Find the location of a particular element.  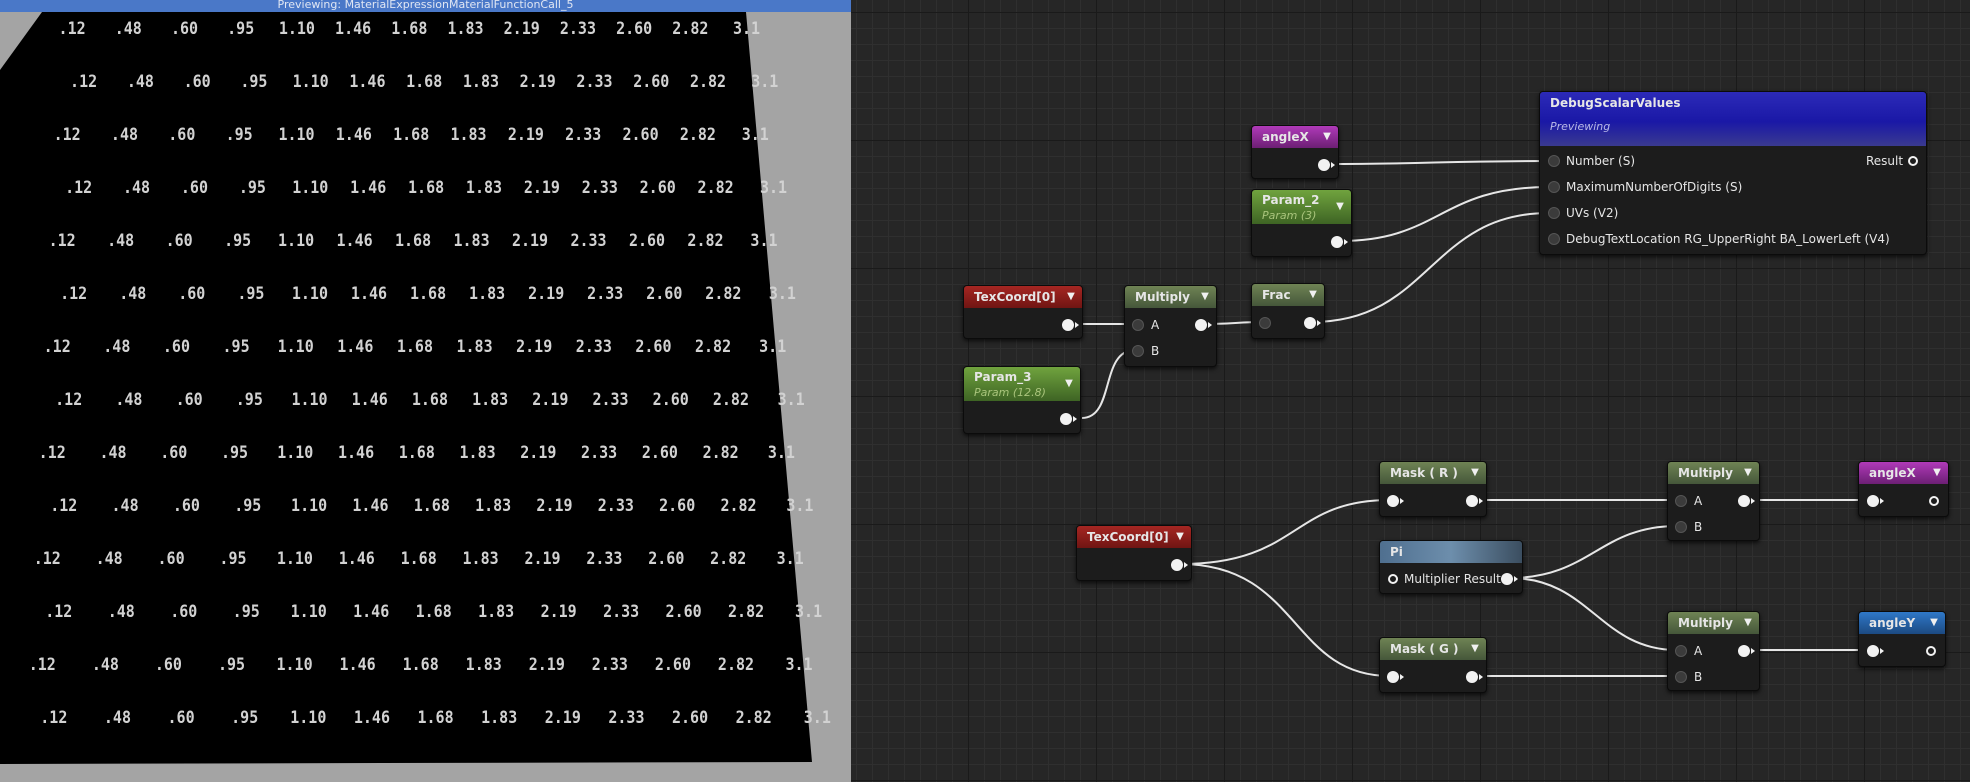

frac-header: Frac ▼ is located at coordinates (1288, 295).